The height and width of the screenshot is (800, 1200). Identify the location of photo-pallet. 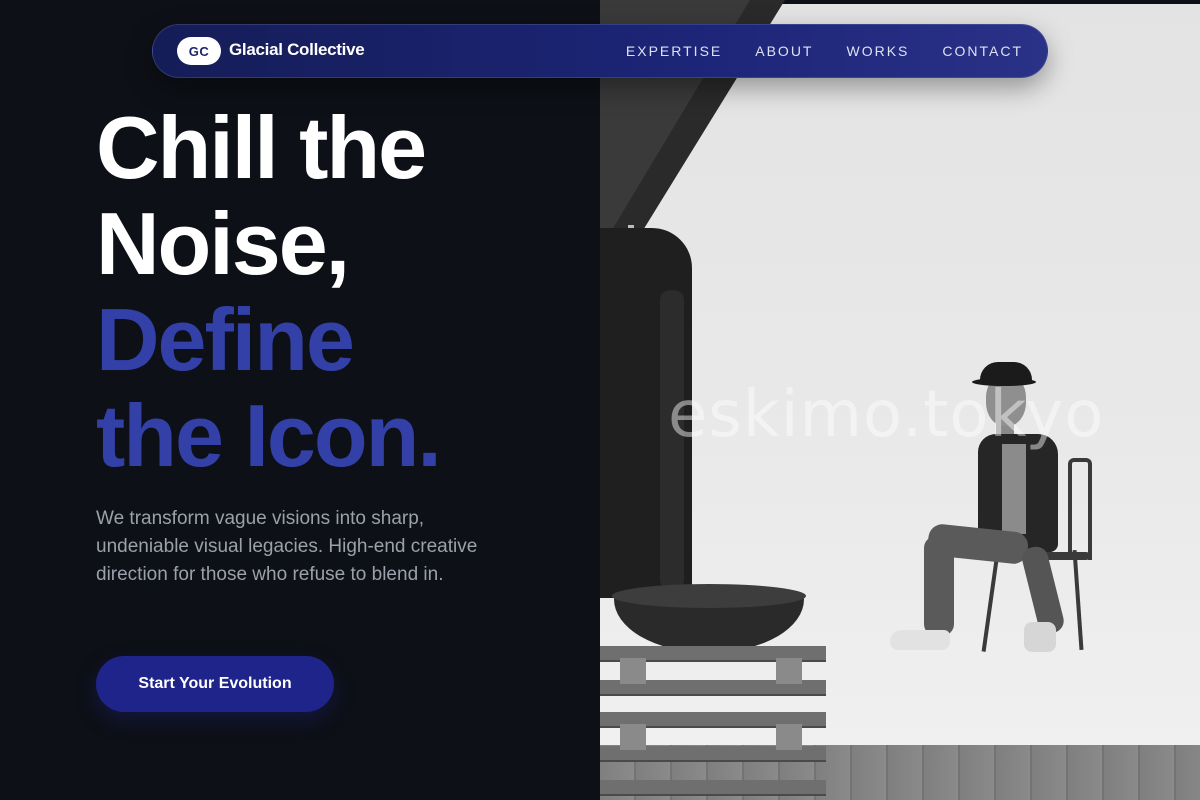
(713, 716).